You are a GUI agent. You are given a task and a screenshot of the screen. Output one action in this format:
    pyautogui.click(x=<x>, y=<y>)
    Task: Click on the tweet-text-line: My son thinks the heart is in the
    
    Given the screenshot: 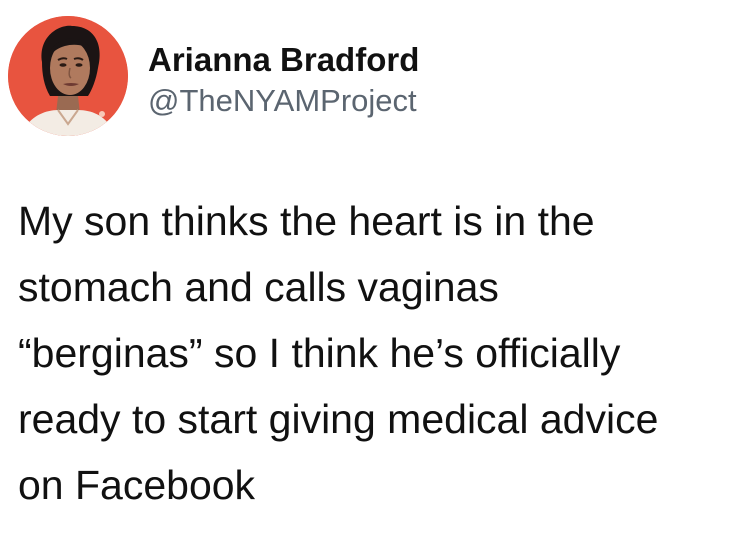 What is the action you would take?
    pyautogui.click(x=306, y=221)
    